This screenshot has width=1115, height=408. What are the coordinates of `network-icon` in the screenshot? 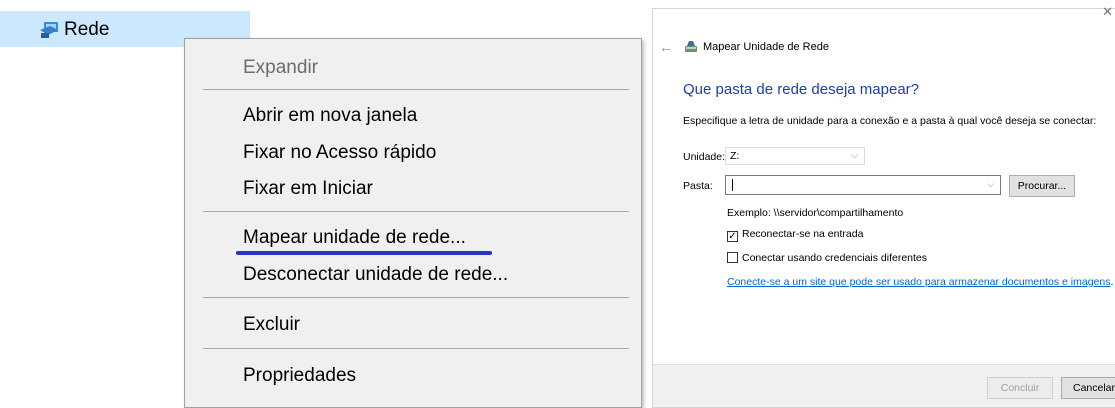 It's located at (49, 30).